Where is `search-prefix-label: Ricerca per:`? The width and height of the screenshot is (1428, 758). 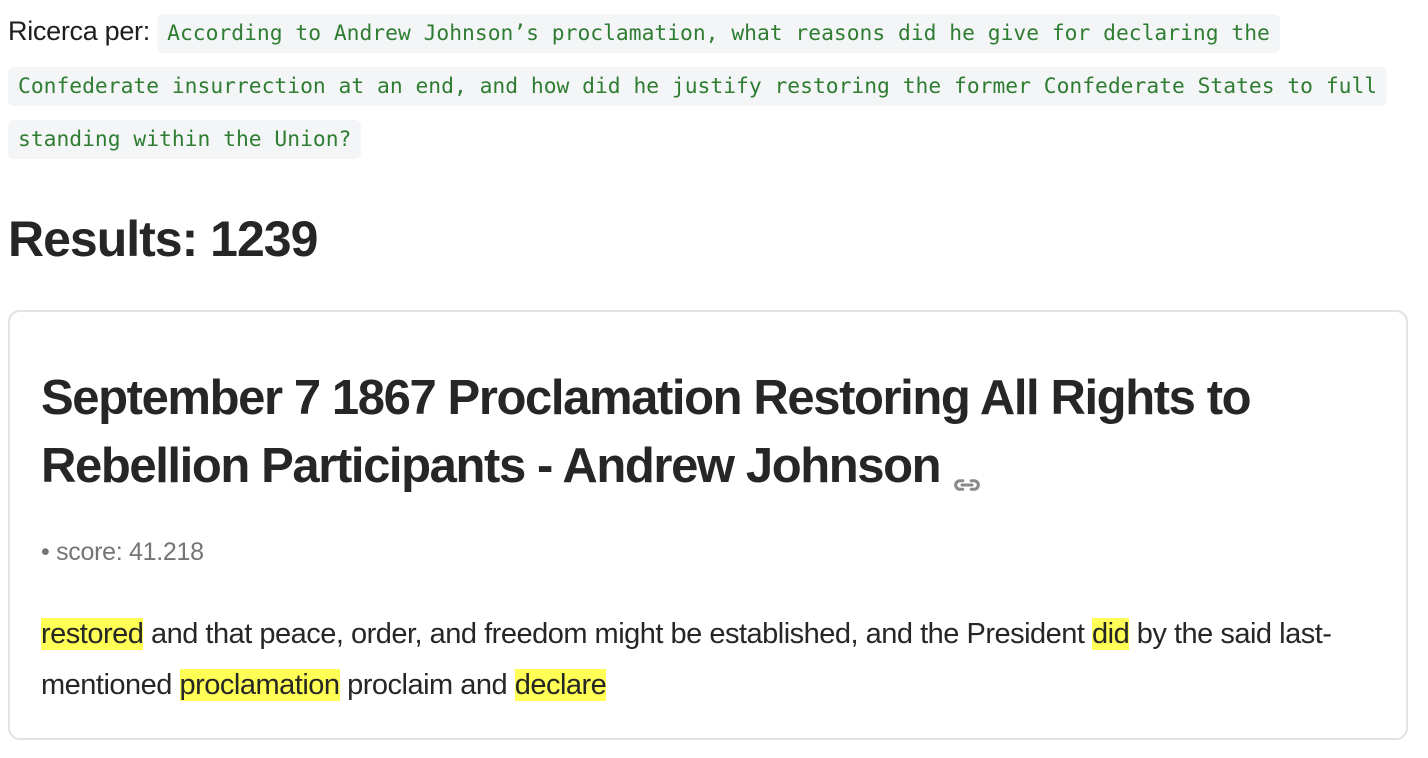 search-prefix-label: Ricerca per: is located at coordinates (79, 31).